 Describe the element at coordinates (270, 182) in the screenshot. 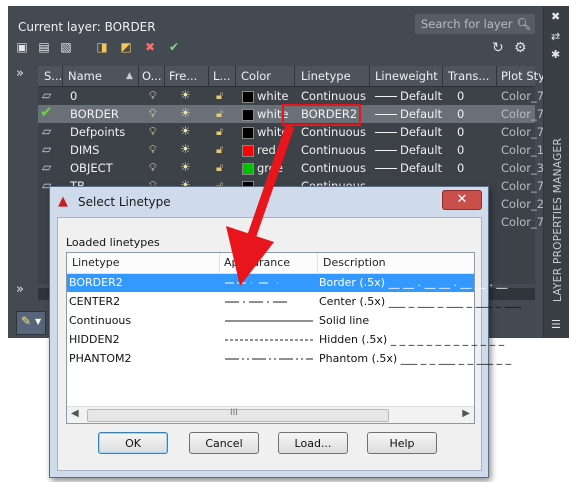

I see `arrow-shaft` at that location.